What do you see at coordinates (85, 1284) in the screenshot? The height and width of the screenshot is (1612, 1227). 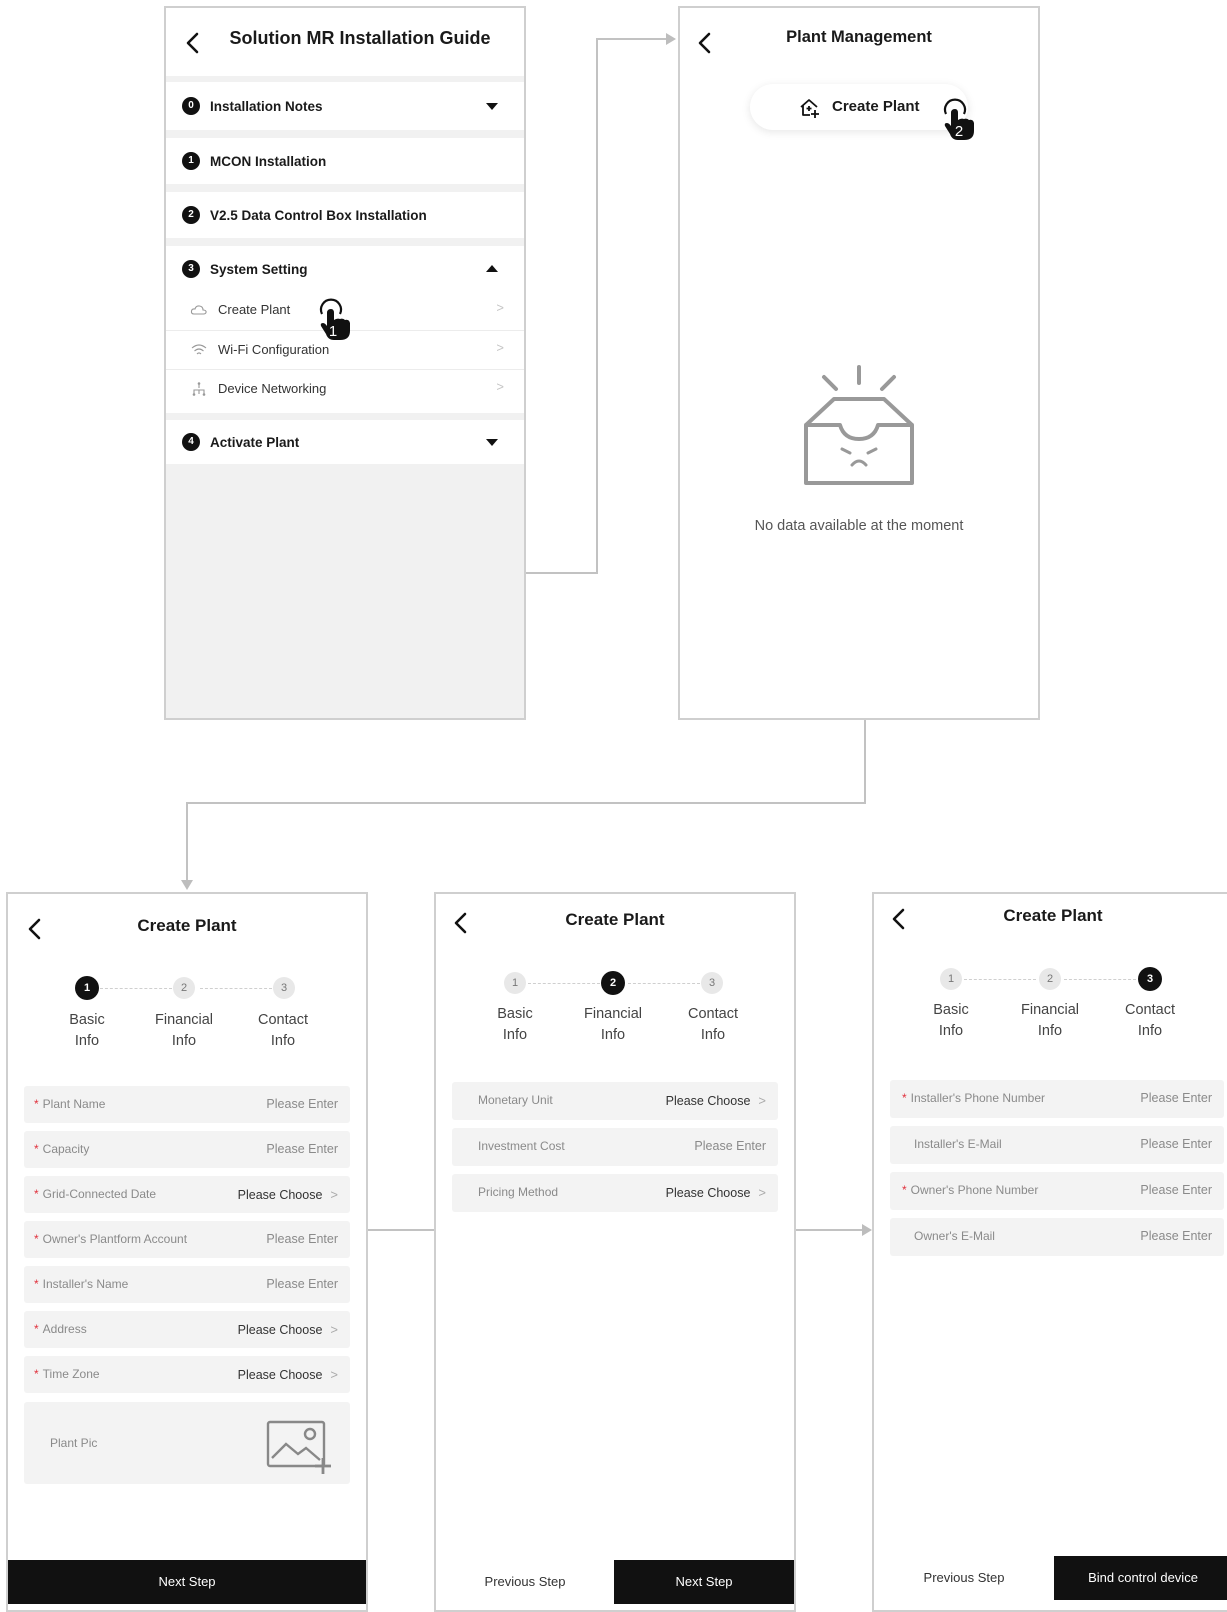 I see `field-label-text: Installer's Name` at bounding box center [85, 1284].